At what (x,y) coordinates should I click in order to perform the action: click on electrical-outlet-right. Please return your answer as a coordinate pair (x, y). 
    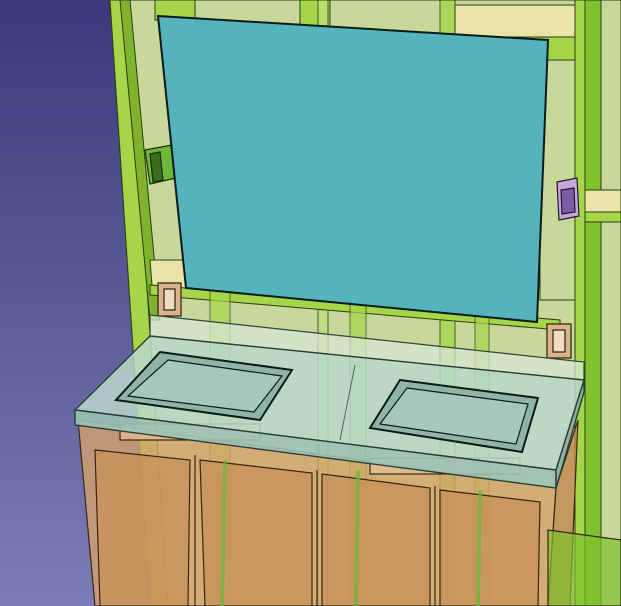
    Looking at the image, I should click on (559, 341).